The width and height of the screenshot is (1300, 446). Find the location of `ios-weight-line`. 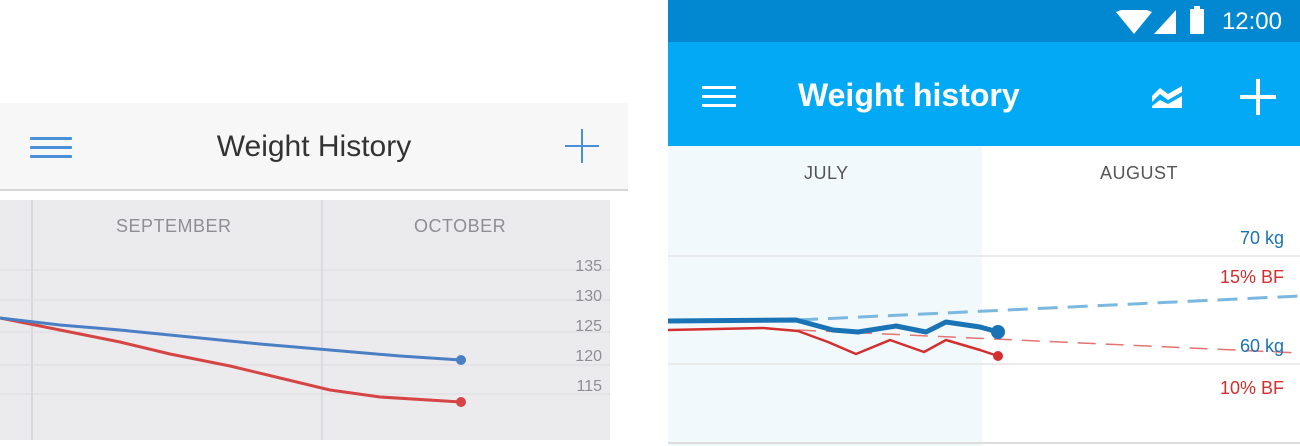

ios-weight-line is located at coordinates (231, 339).